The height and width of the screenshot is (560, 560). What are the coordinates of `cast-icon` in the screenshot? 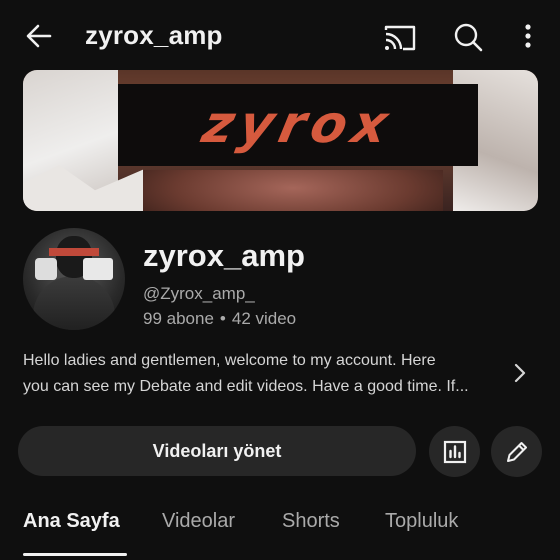 It's located at (400, 38).